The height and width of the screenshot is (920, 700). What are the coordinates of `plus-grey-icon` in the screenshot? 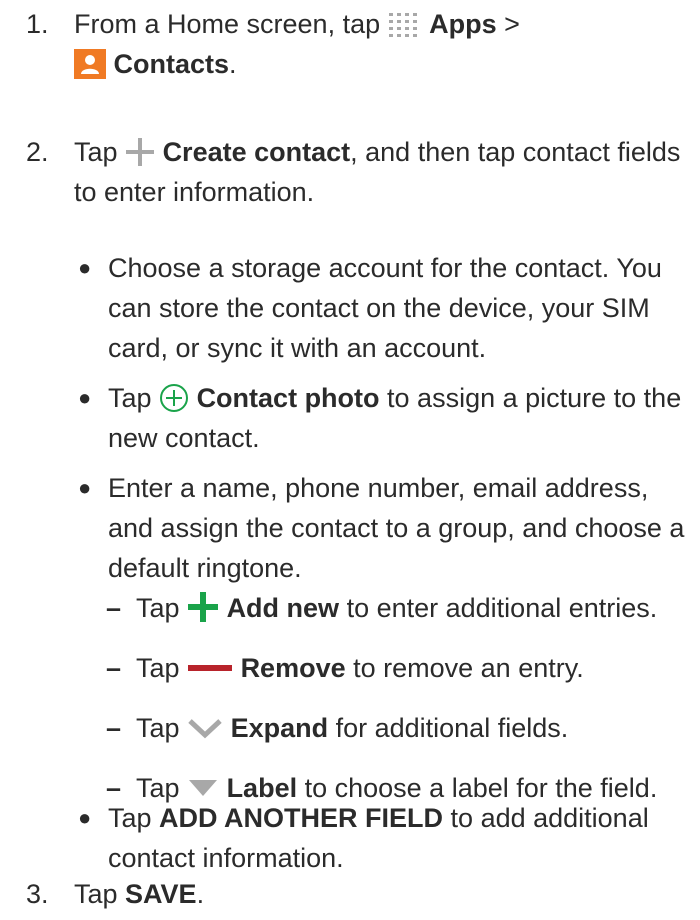 It's located at (140, 152).